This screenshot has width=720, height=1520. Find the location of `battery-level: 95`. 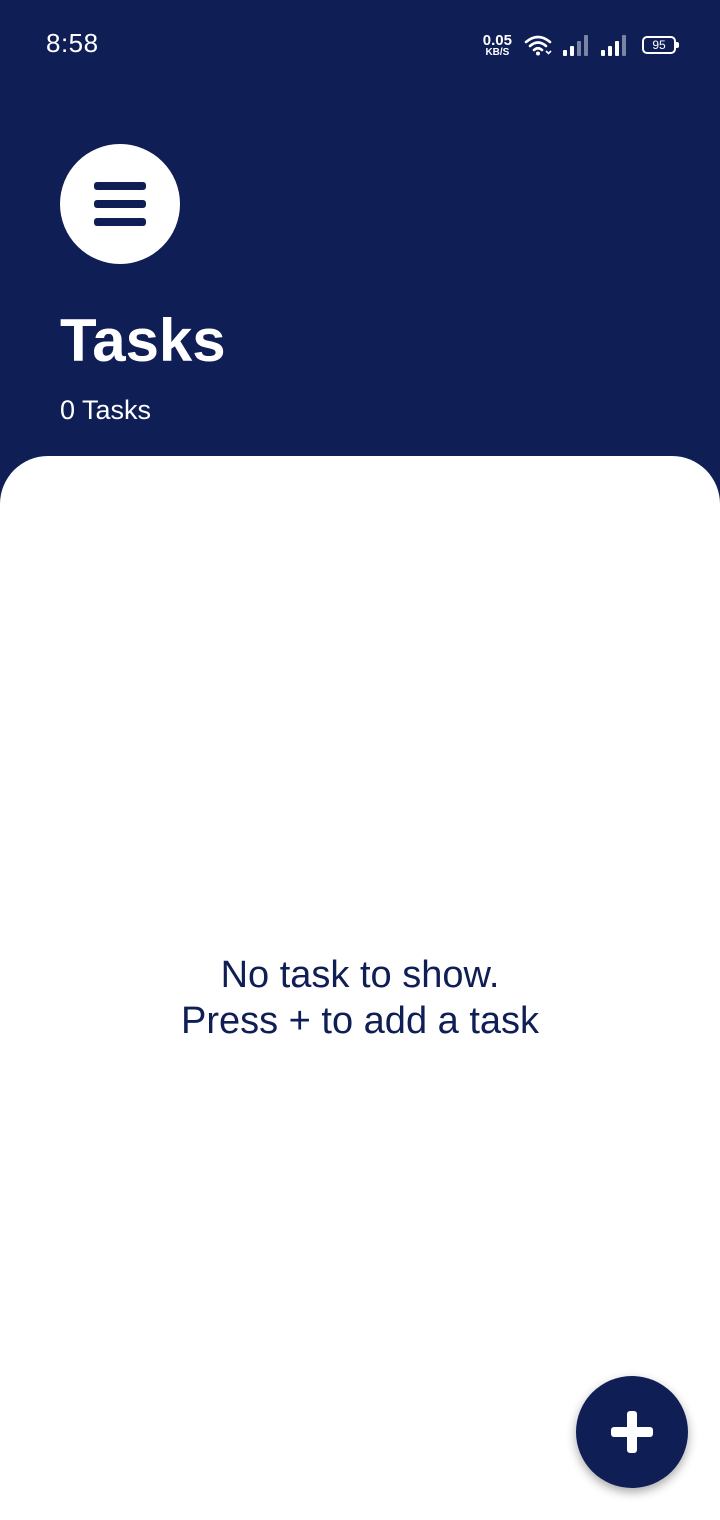

battery-level: 95 is located at coordinates (659, 45).